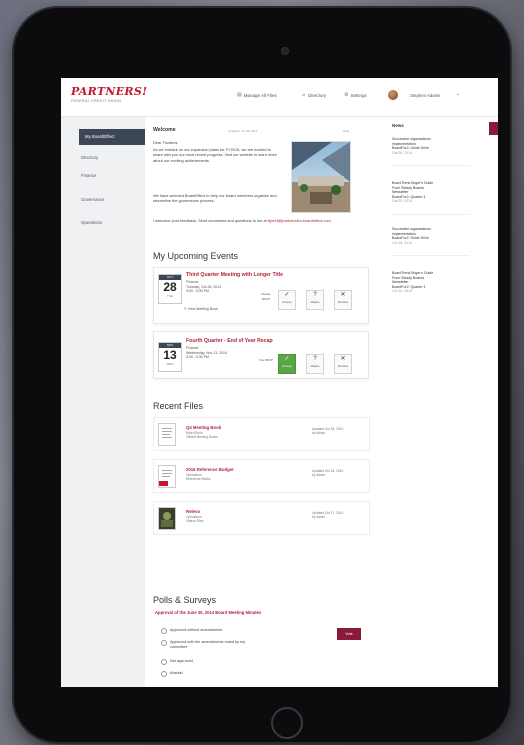 The width and height of the screenshot is (524, 745). What do you see at coordinates (91, 222) in the screenshot?
I see `sidebar-item-operations: Operations` at bounding box center [91, 222].